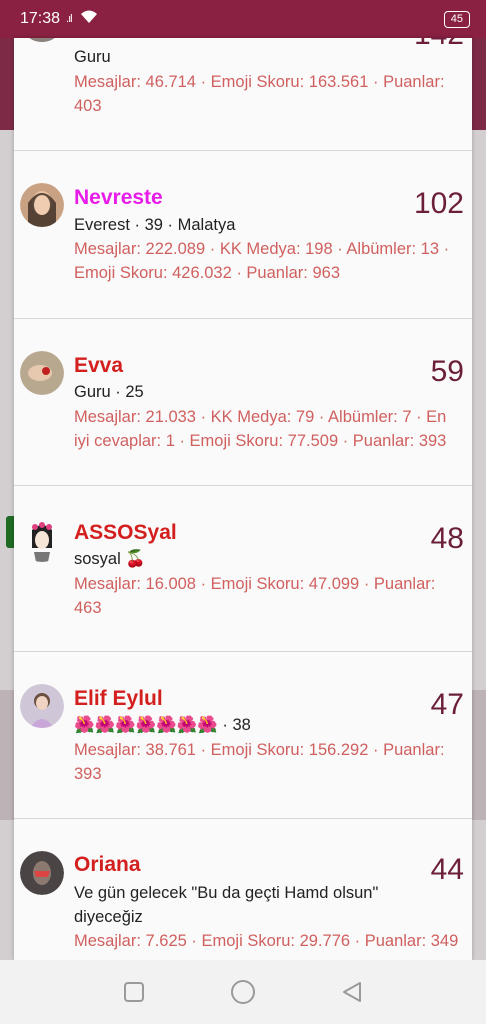  What do you see at coordinates (162, 725) in the screenshot?
I see `user-title: 🌺🌺🌺🌺🌺🌺🌺 · 38` at bounding box center [162, 725].